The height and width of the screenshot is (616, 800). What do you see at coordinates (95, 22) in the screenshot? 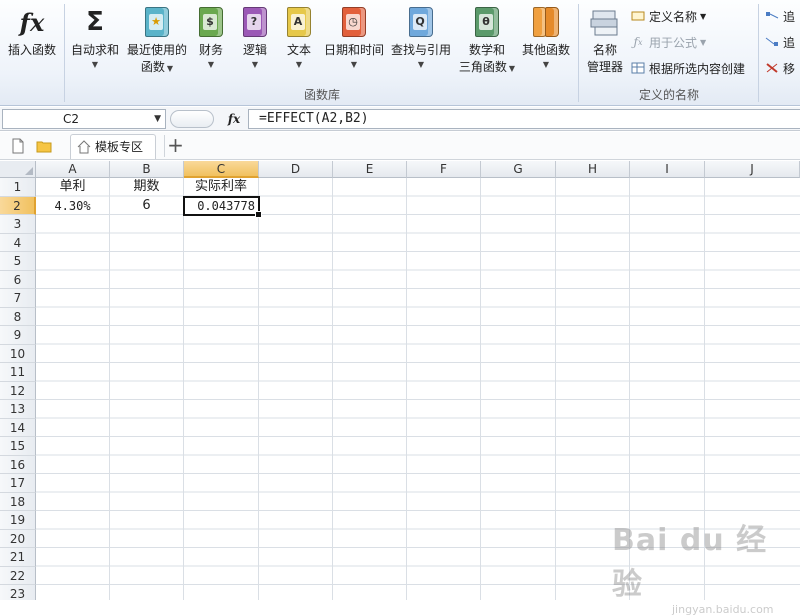
I see `sigma-icon: Σ` at bounding box center [95, 22].